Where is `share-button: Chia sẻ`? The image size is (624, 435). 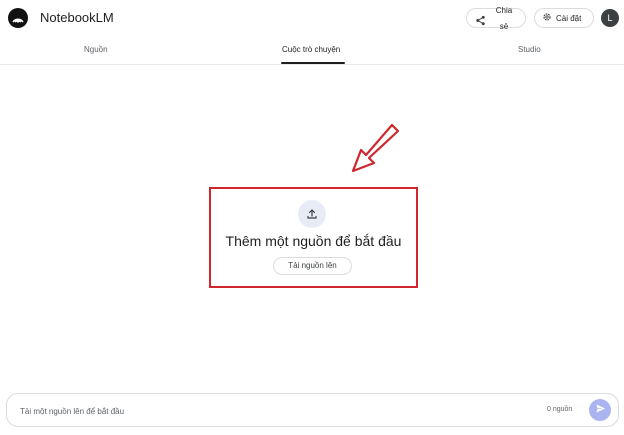 share-button: Chia sẻ is located at coordinates (496, 18).